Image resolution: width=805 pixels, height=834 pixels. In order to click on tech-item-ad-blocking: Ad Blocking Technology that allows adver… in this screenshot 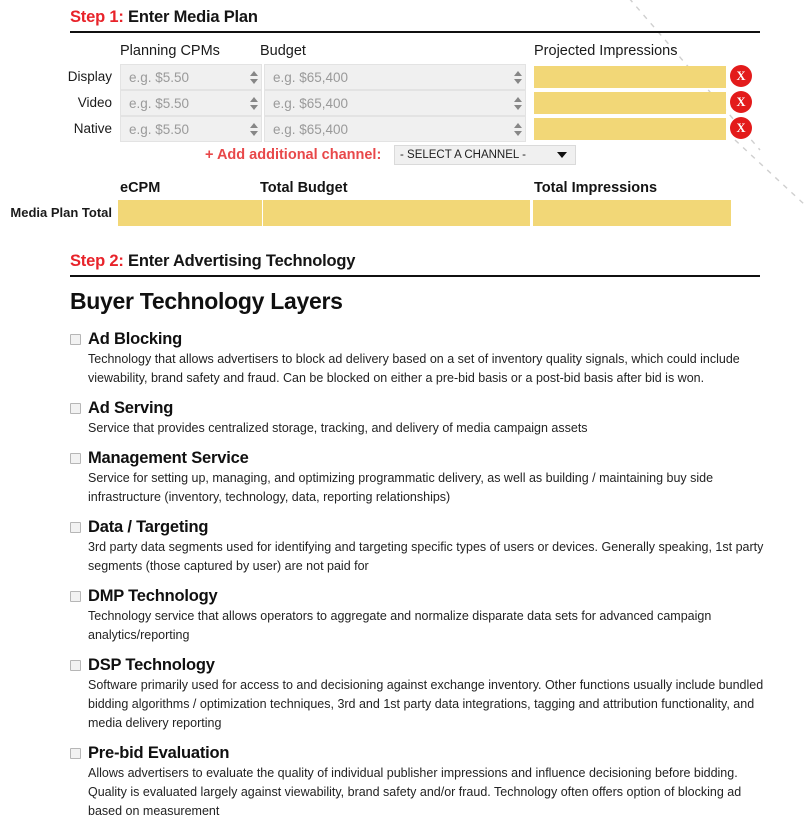, I will do `click(420, 359)`.